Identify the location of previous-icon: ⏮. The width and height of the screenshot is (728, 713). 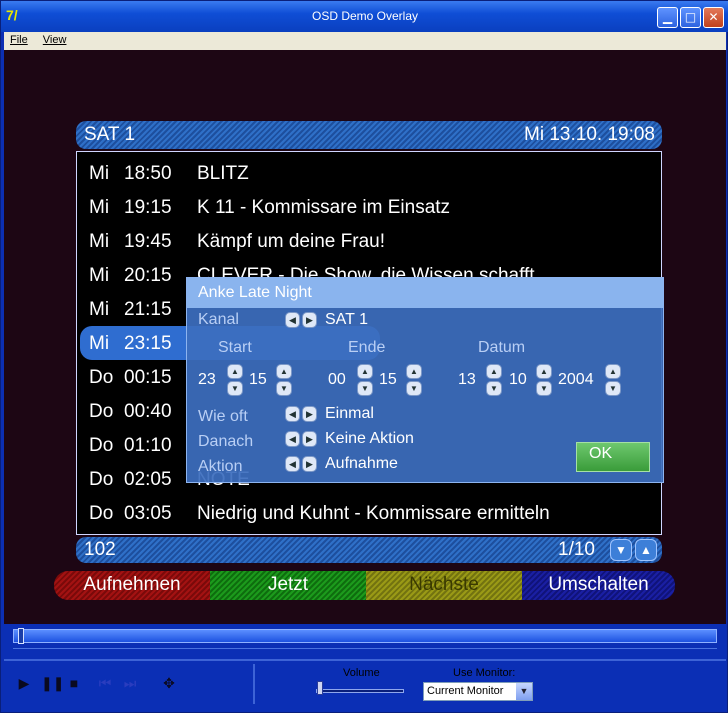
(105, 683).